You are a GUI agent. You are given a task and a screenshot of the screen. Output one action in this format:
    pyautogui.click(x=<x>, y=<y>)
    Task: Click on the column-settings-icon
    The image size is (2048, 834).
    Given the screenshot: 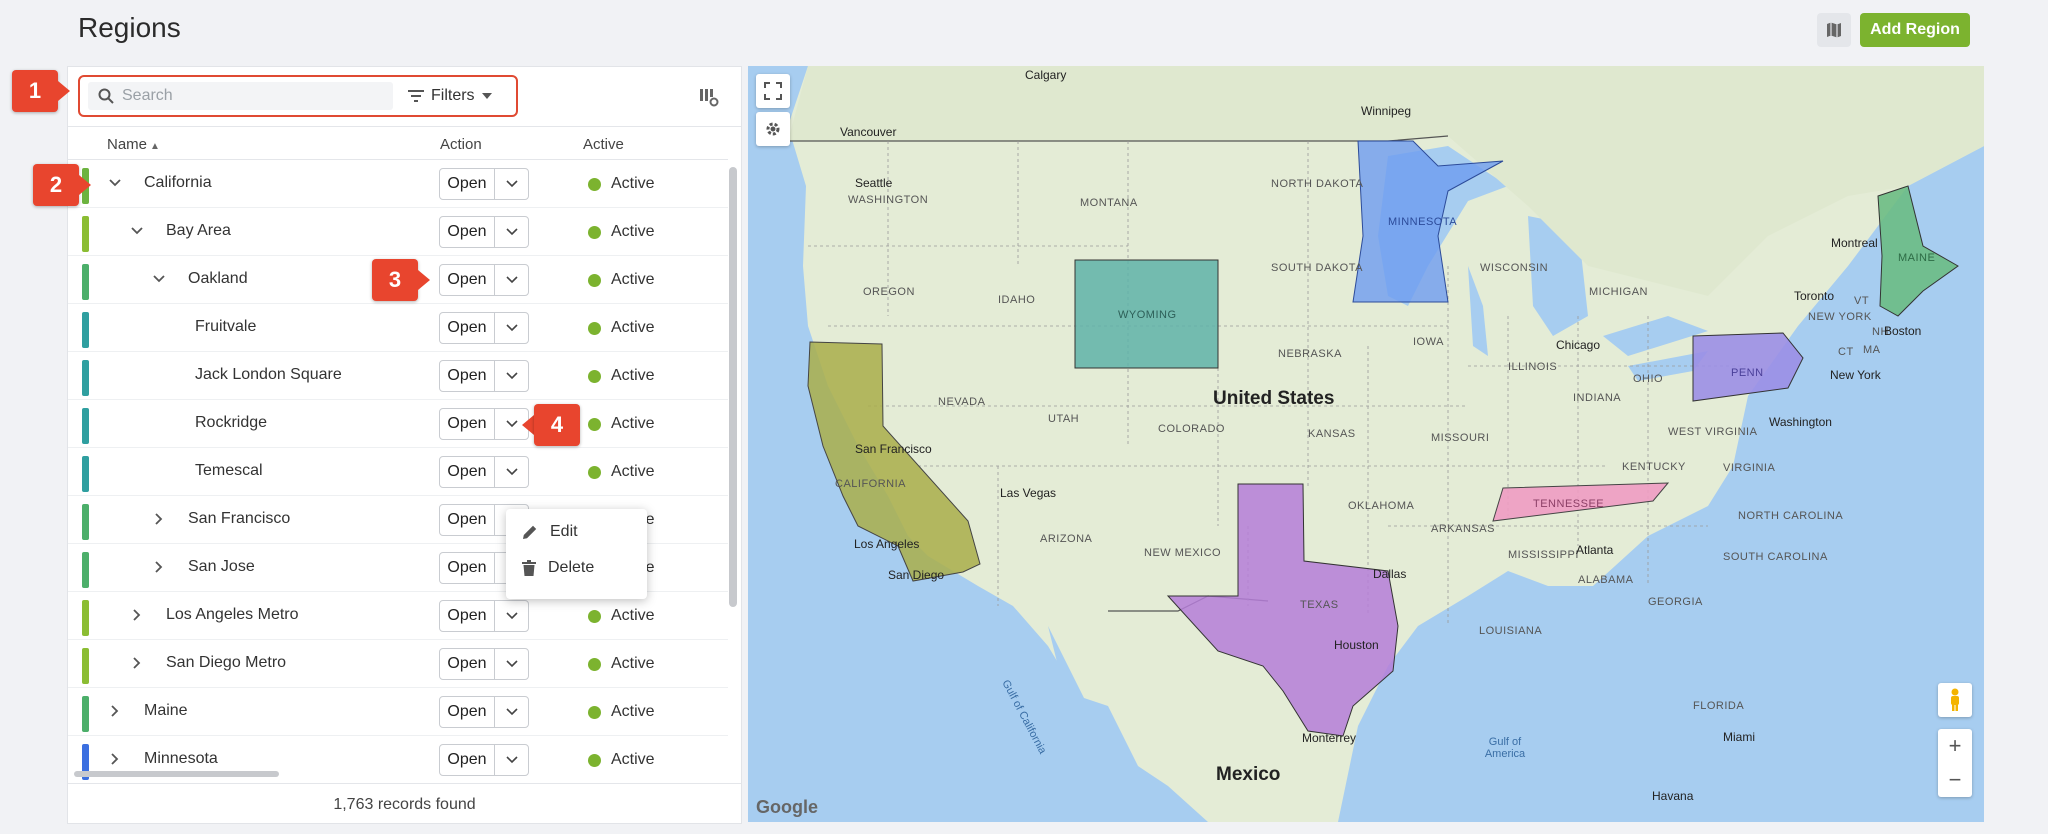 What is the action you would take?
    pyautogui.click(x=709, y=97)
    